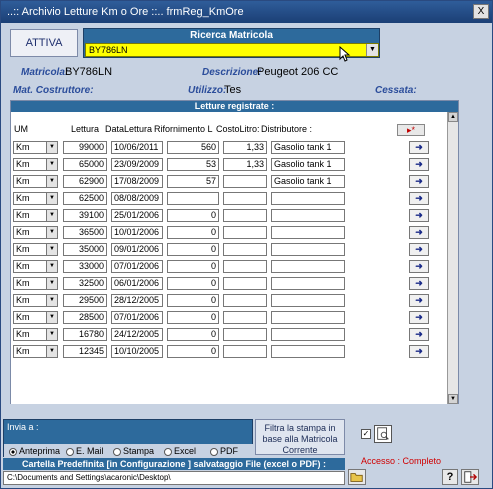  I want to click on lettura-field: 33000, so click(85, 266).